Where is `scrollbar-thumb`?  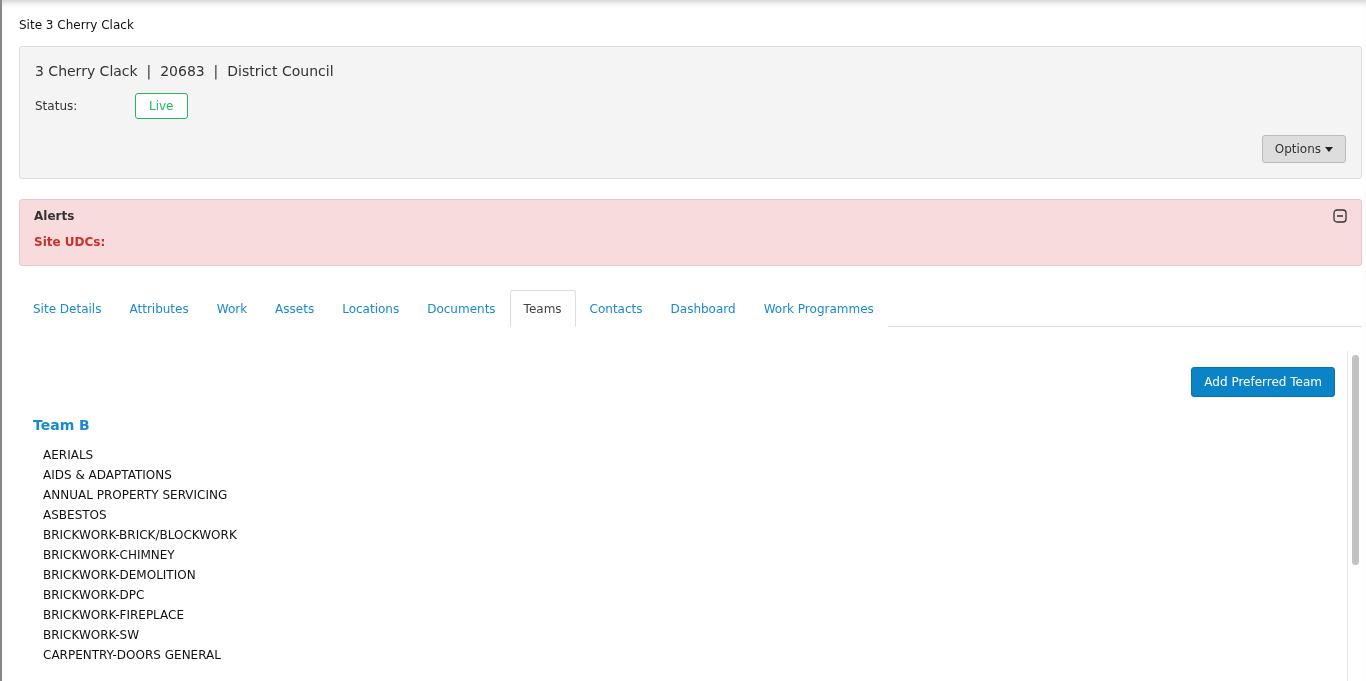 scrollbar-thumb is located at coordinates (1355, 460).